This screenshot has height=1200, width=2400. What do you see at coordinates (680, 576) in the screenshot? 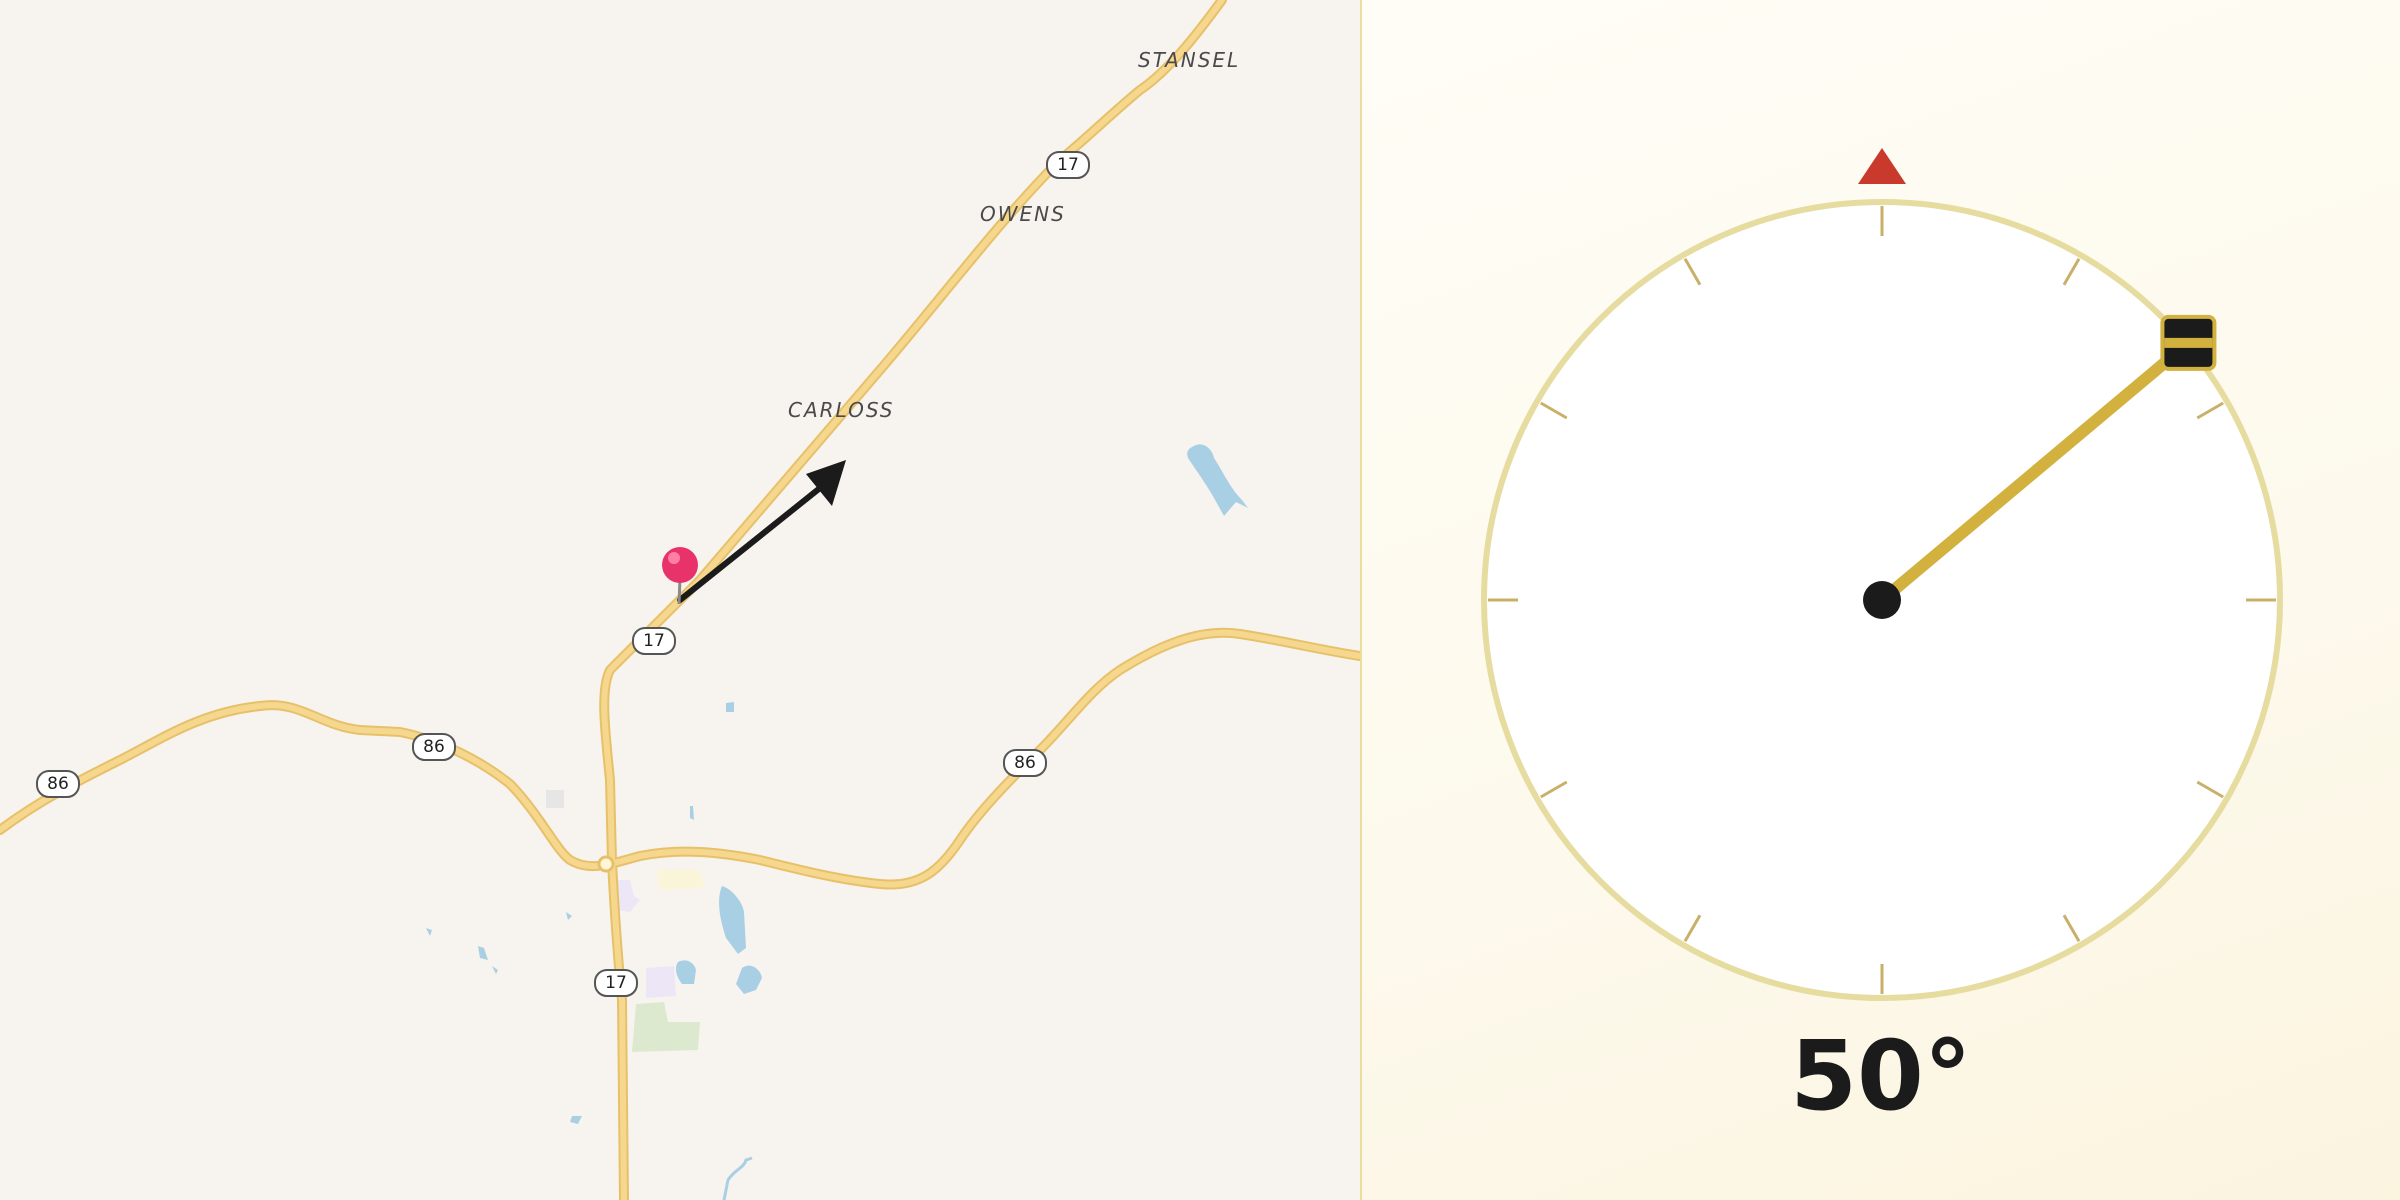
I see `map-pin-icon` at bounding box center [680, 576].